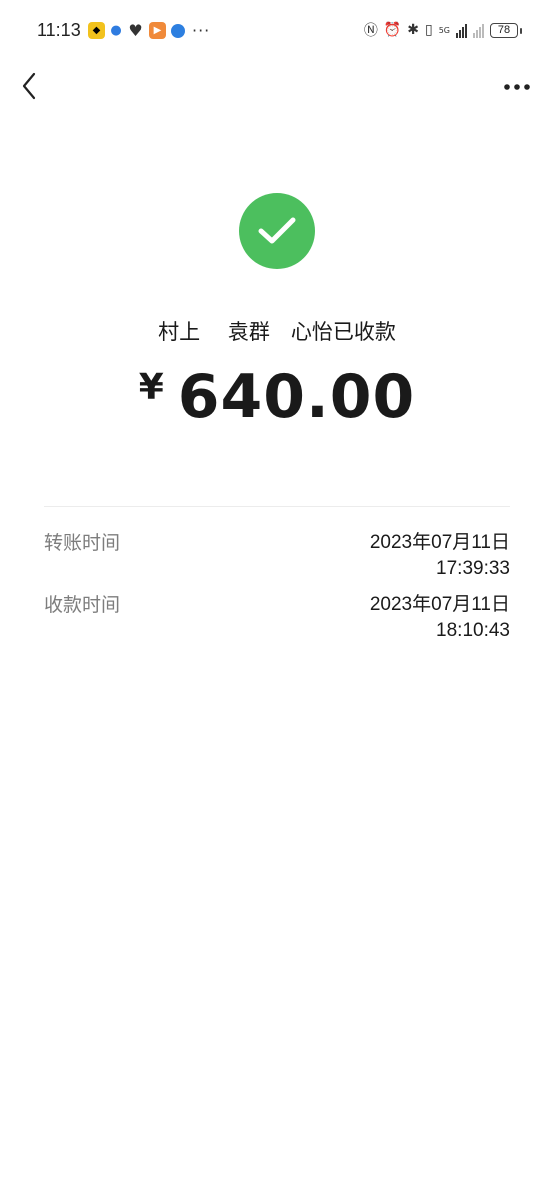 The height and width of the screenshot is (1200, 554). I want to click on transfer-amount: ¥ 640.00, so click(277, 397).